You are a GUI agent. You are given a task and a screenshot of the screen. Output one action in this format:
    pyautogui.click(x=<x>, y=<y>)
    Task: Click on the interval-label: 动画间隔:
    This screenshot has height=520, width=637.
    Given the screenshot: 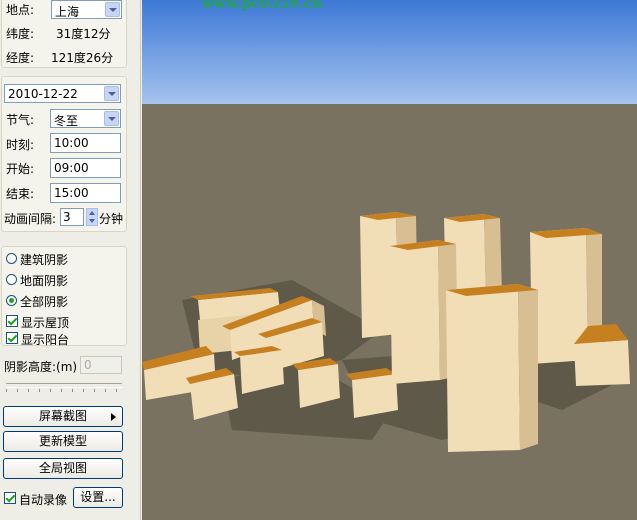 What is the action you would take?
    pyautogui.click(x=30, y=219)
    